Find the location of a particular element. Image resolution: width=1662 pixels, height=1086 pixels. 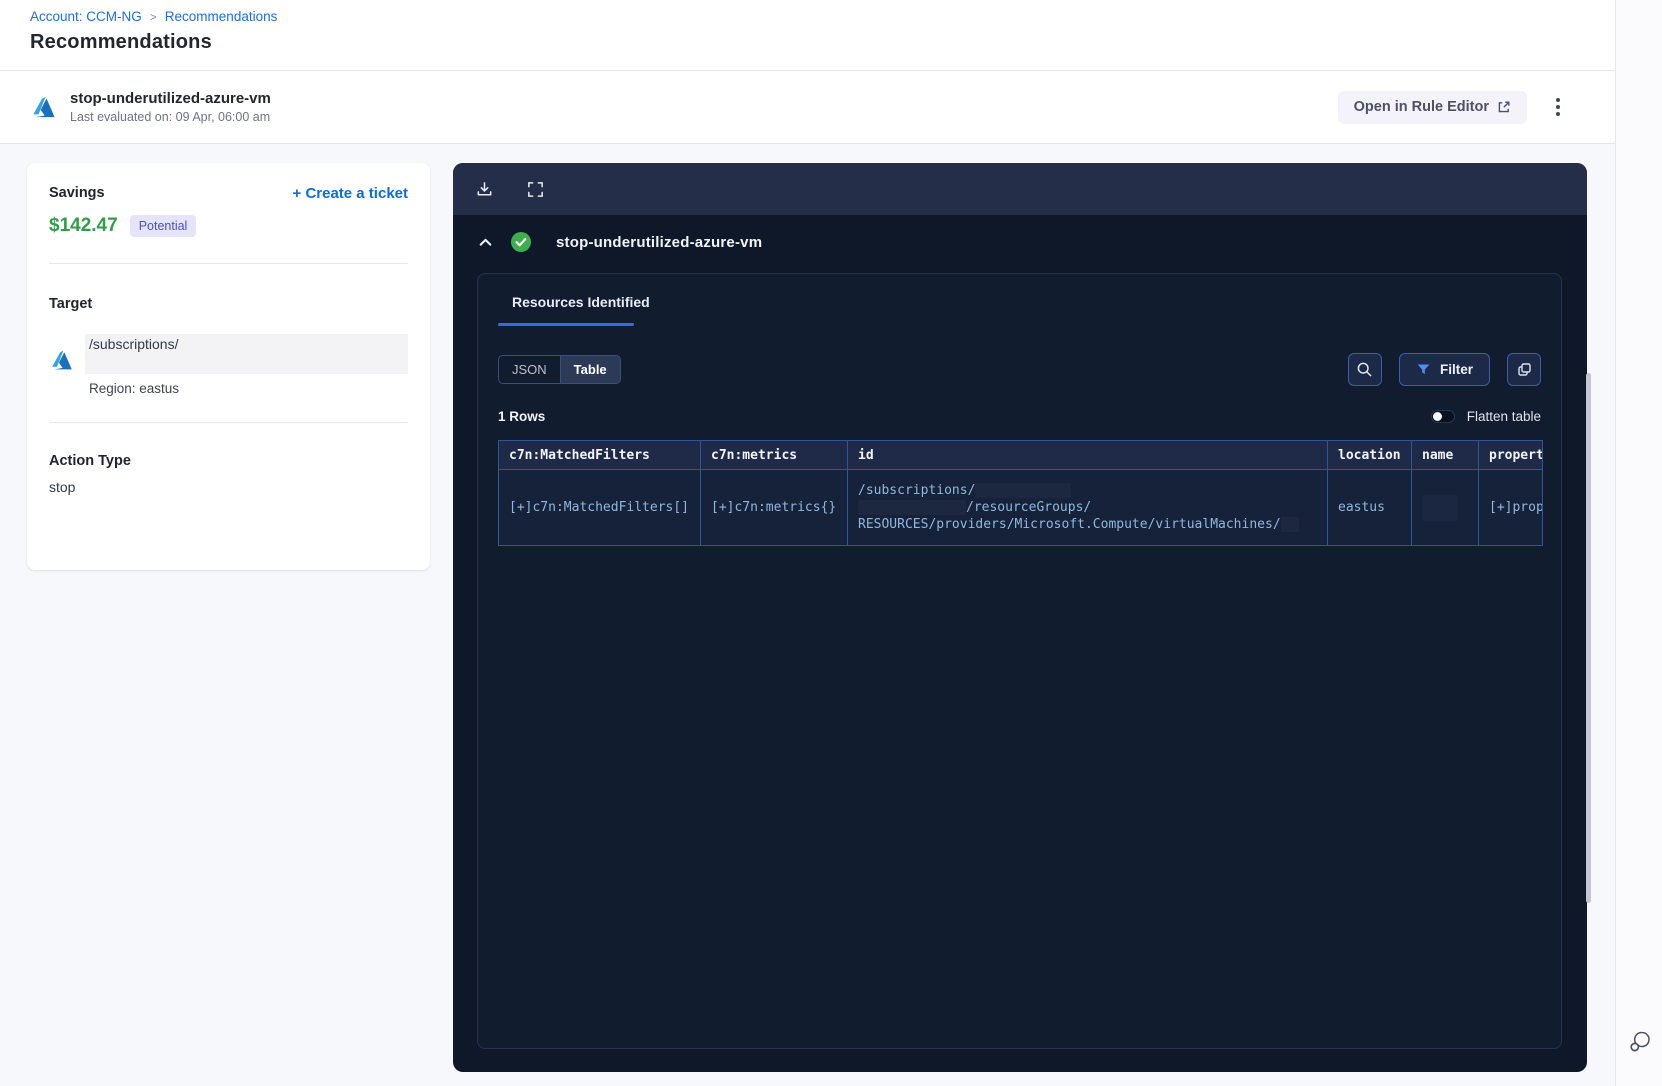

download-icon is located at coordinates (484, 189).